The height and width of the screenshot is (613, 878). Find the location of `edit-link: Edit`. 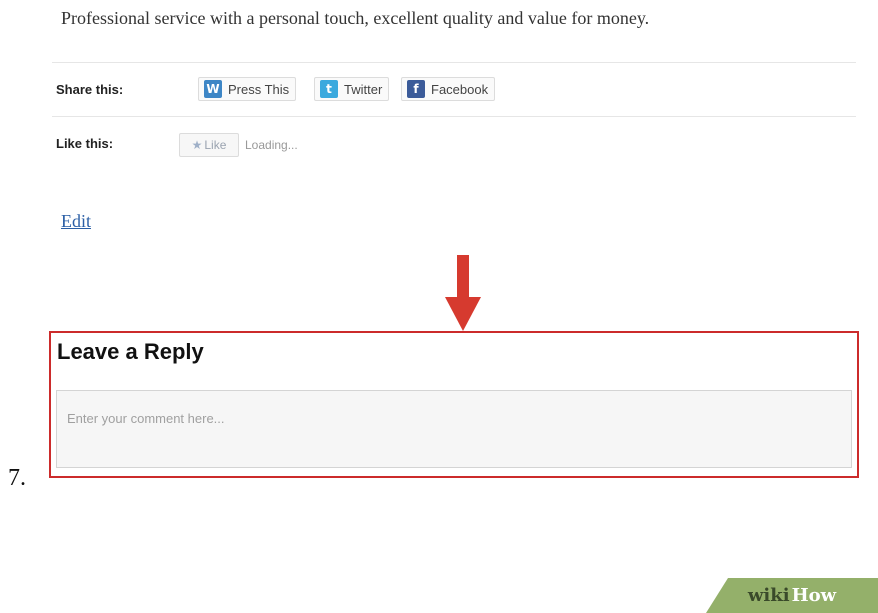

edit-link: Edit is located at coordinates (76, 221).